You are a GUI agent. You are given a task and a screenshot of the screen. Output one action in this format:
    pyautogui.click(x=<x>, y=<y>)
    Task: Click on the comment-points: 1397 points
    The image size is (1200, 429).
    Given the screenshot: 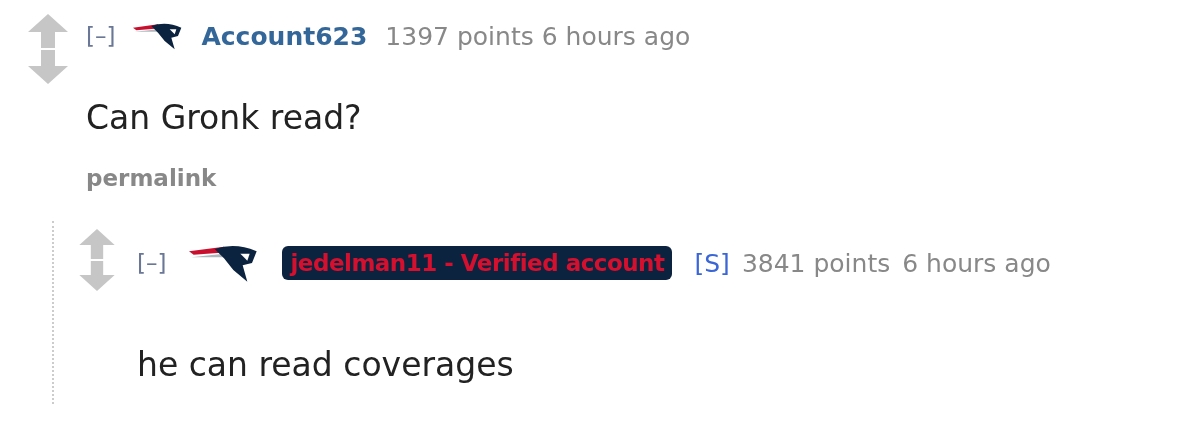 What is the action you would take?
    pyautogui.click(x=459, y=36)
    